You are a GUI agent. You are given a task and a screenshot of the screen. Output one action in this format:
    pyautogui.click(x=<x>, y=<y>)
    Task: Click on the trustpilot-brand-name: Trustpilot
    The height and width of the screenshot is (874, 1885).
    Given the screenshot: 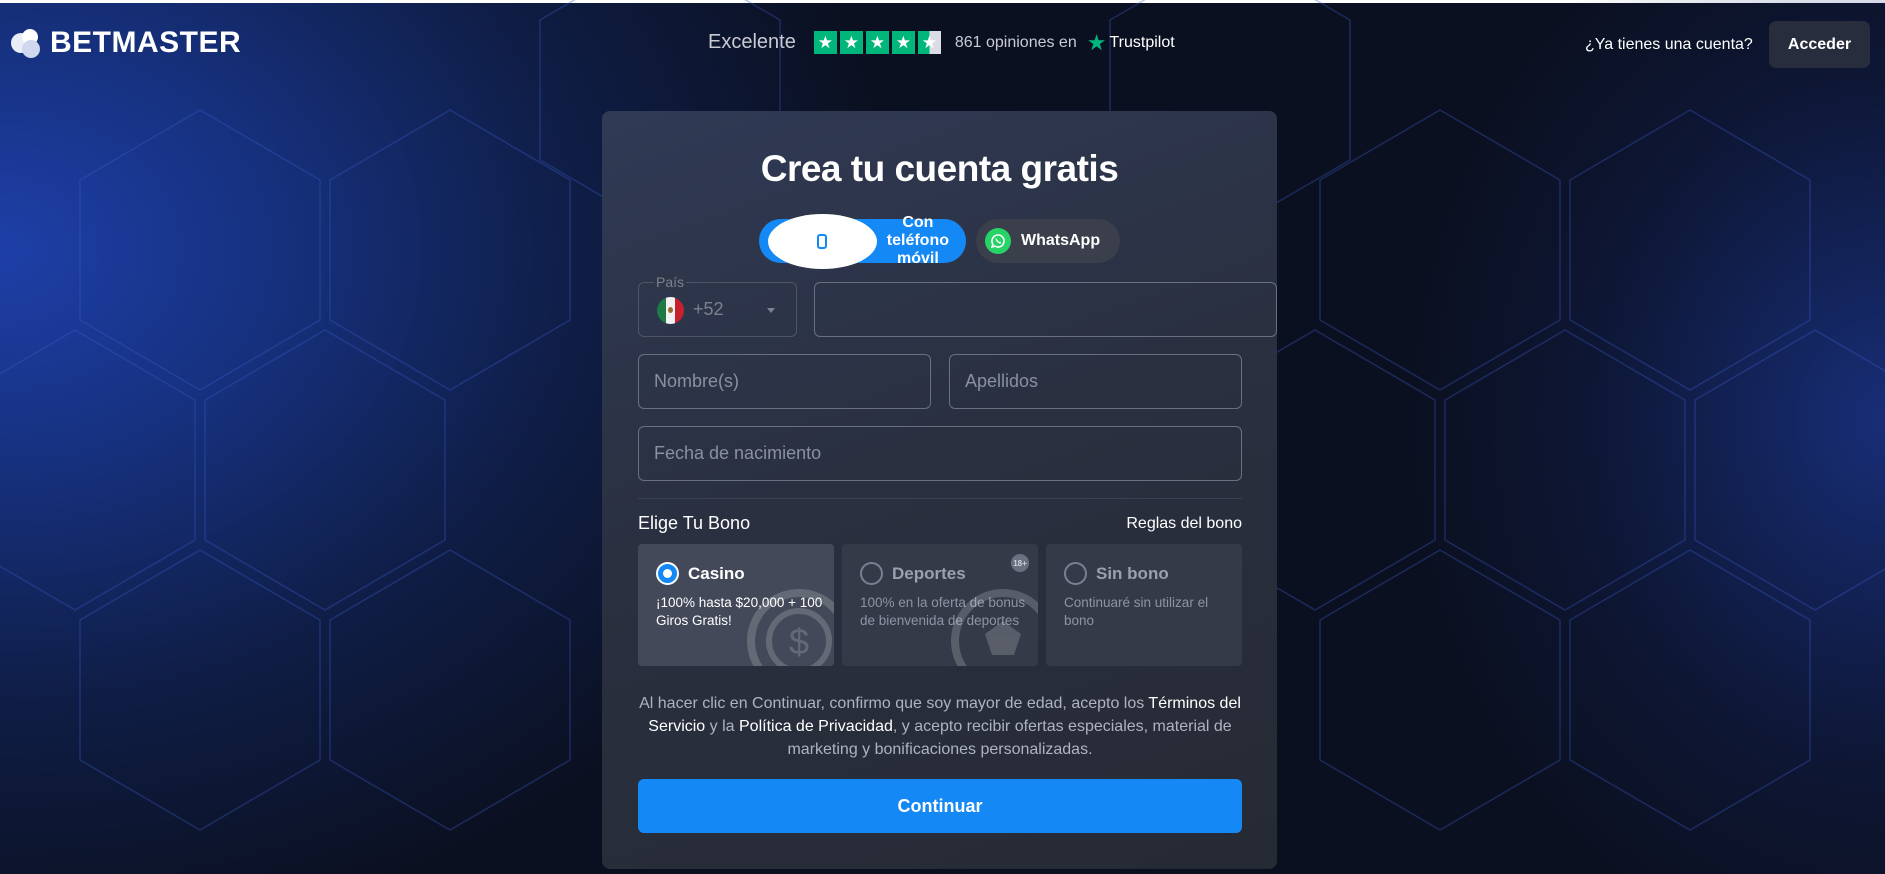 What is the action you would take?
    pyautogui.click(x=1142, y=42)
    